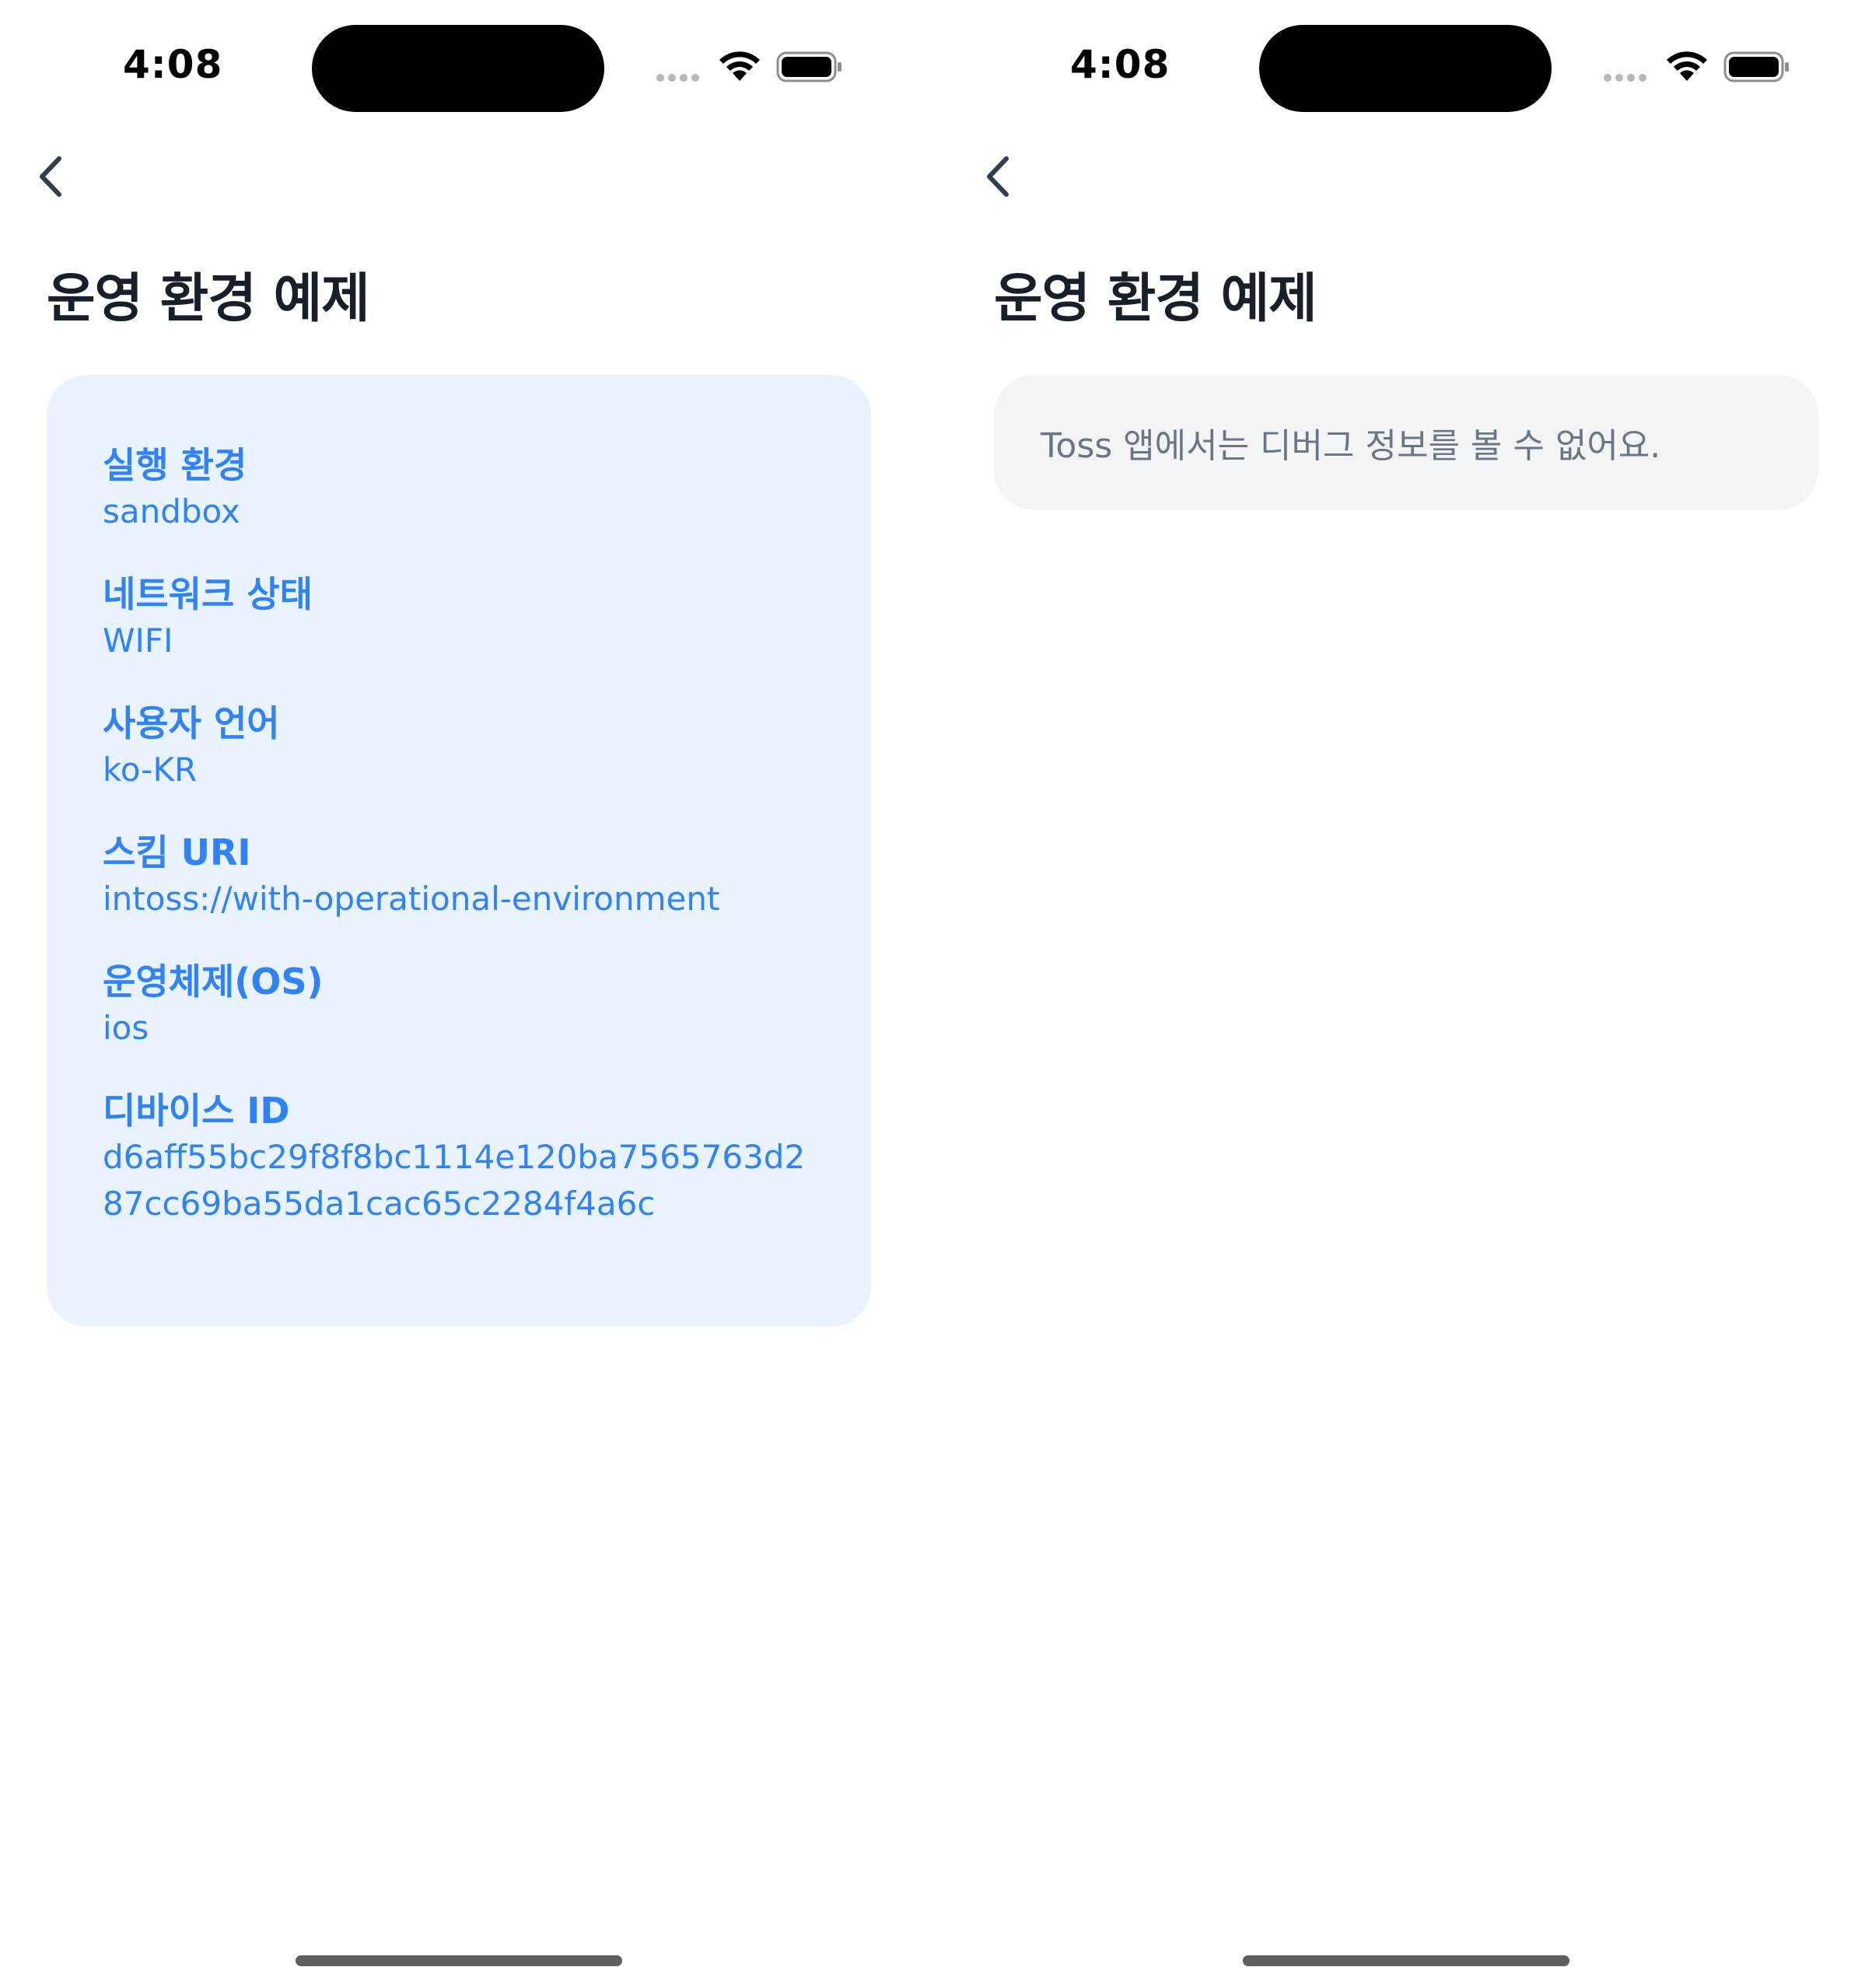 This screenshot has width=1865, height=1988. What do you see at coordinates (196, 1111) in the screenshot?
I see `info-label: 디바이스 ID` at bounding box center [196, 1111].